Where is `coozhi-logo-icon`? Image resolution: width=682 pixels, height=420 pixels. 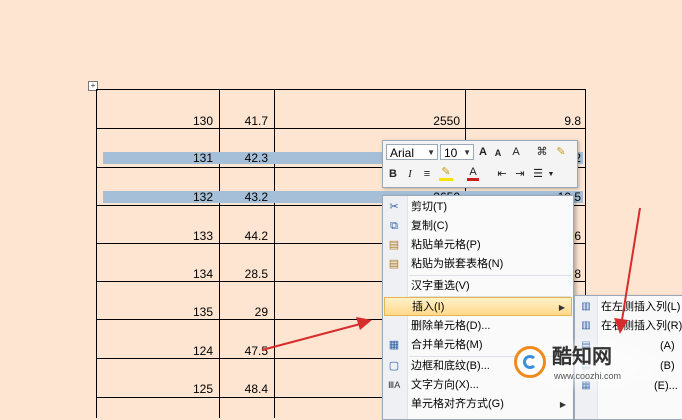
coozhi-logo-icon is located at coordinates (530, 362).